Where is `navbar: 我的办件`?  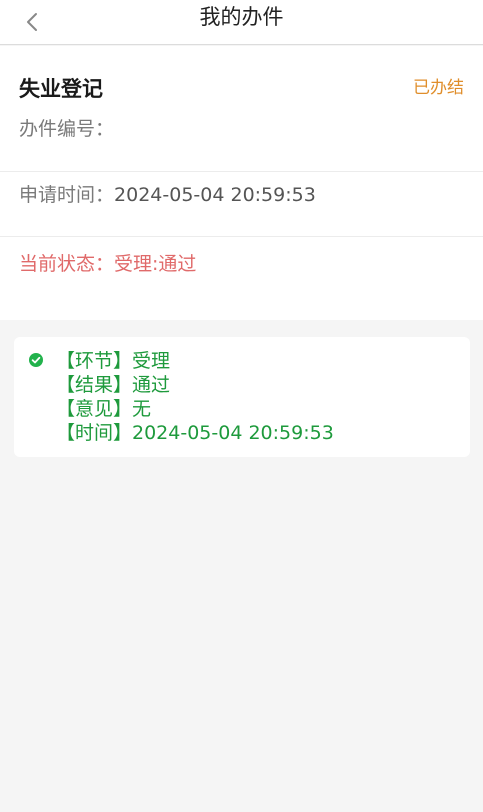 navbar: 我的办件 is located at coordinates (241, 22).